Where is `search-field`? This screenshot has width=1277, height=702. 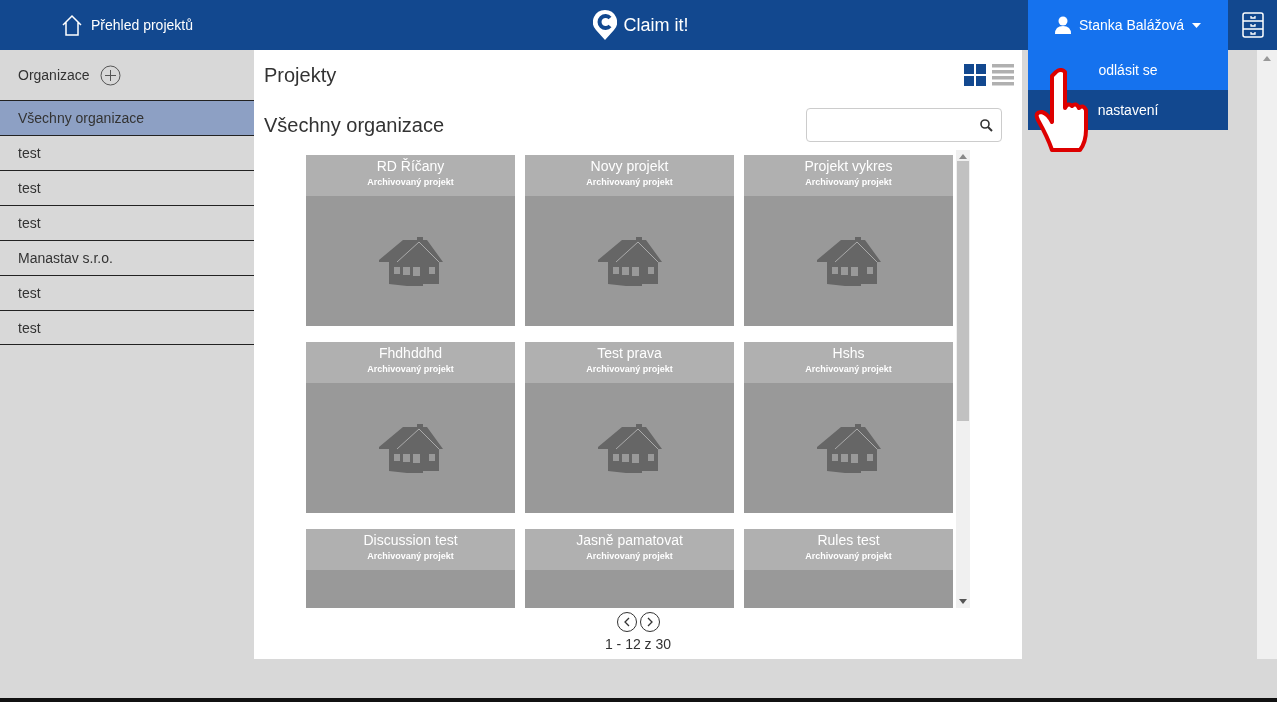 search-field is located at coordinates (904, 125).